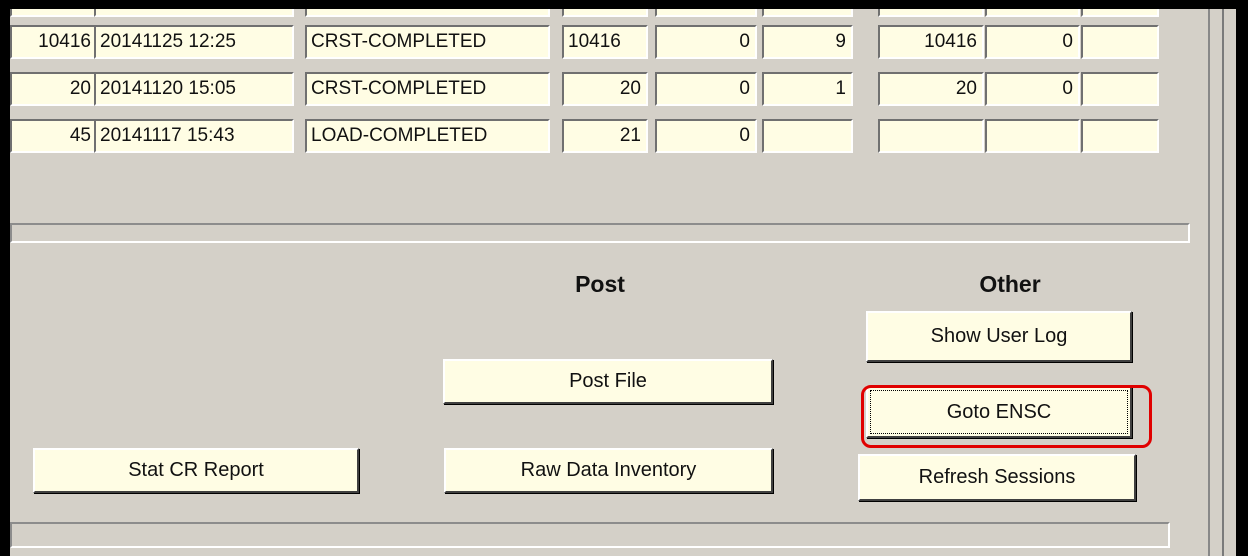 This screenshot has width=1248, height=556. Describe the element at coordinates (600, 233) in the screenshot. I see `section-divider` at that location.